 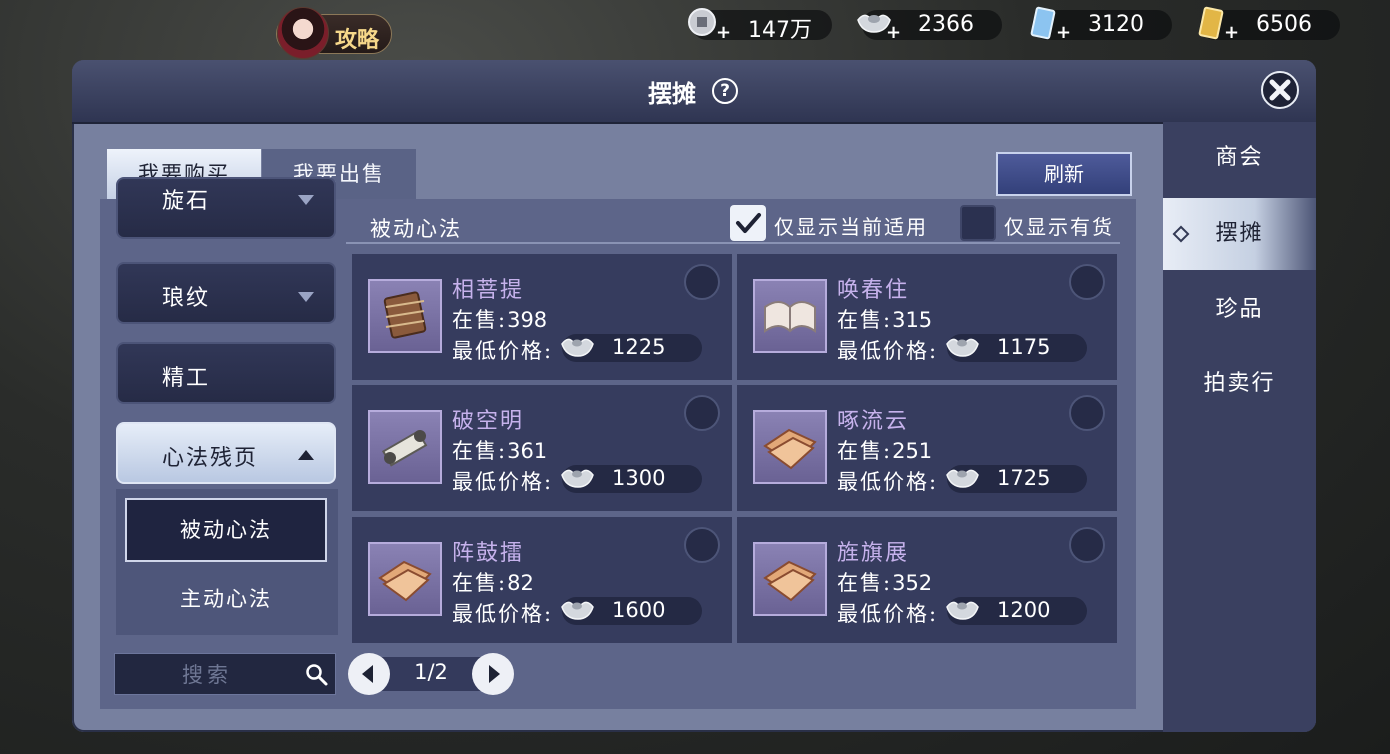 I want to click on stock-value: 398, so click(x=527, y=320).